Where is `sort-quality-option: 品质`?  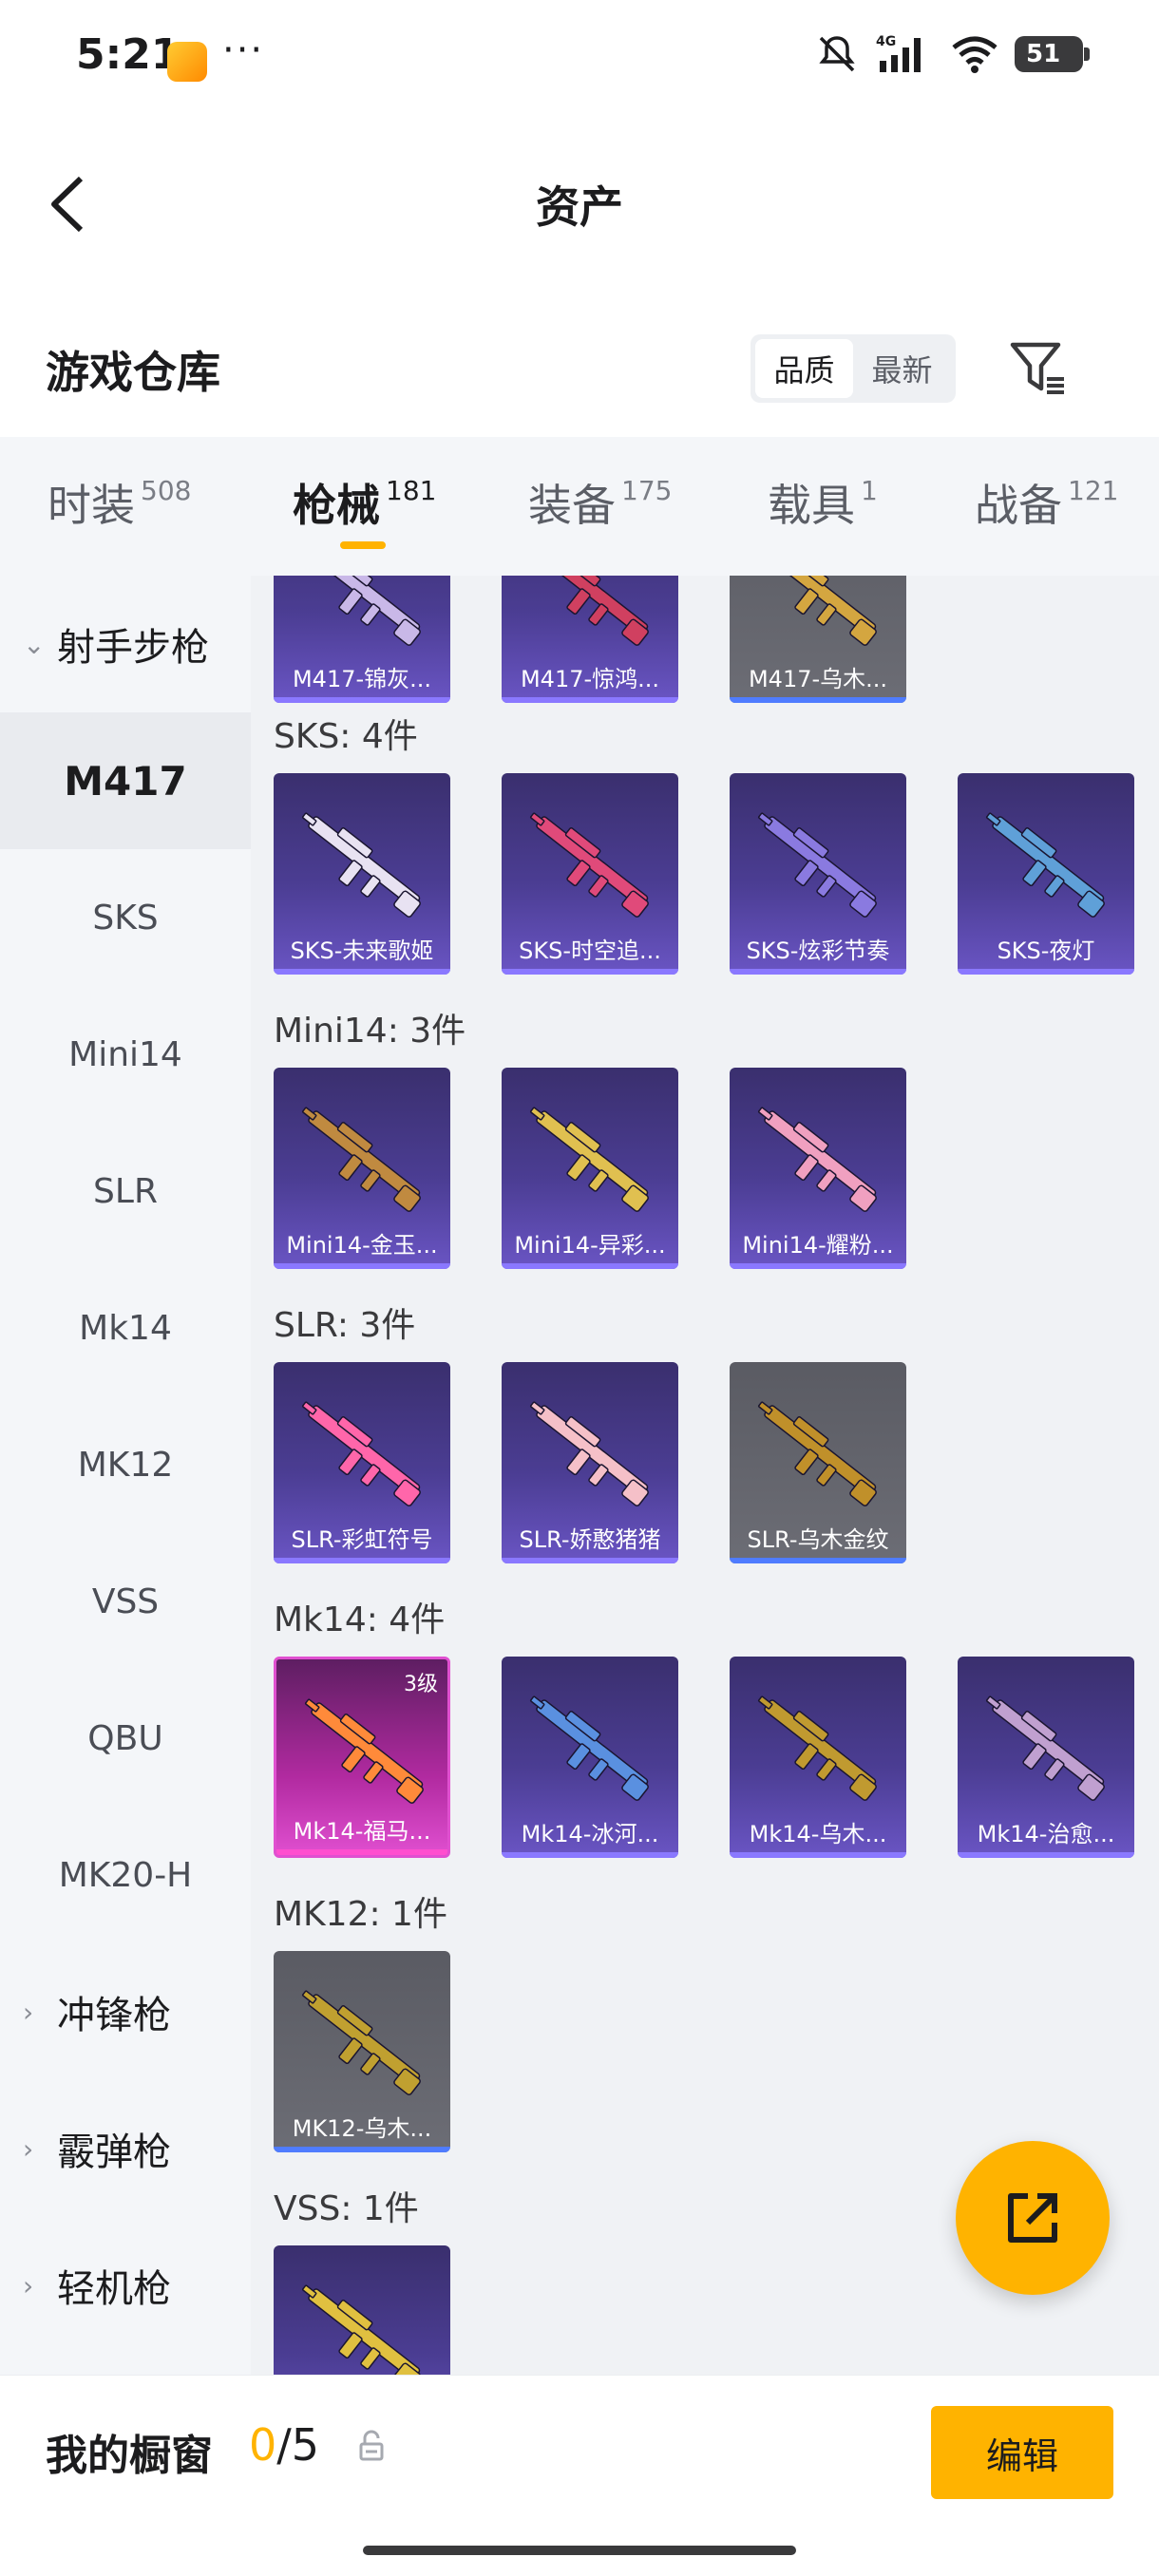 sort-quality-option: 品质 is located at coordinates (804, 368).